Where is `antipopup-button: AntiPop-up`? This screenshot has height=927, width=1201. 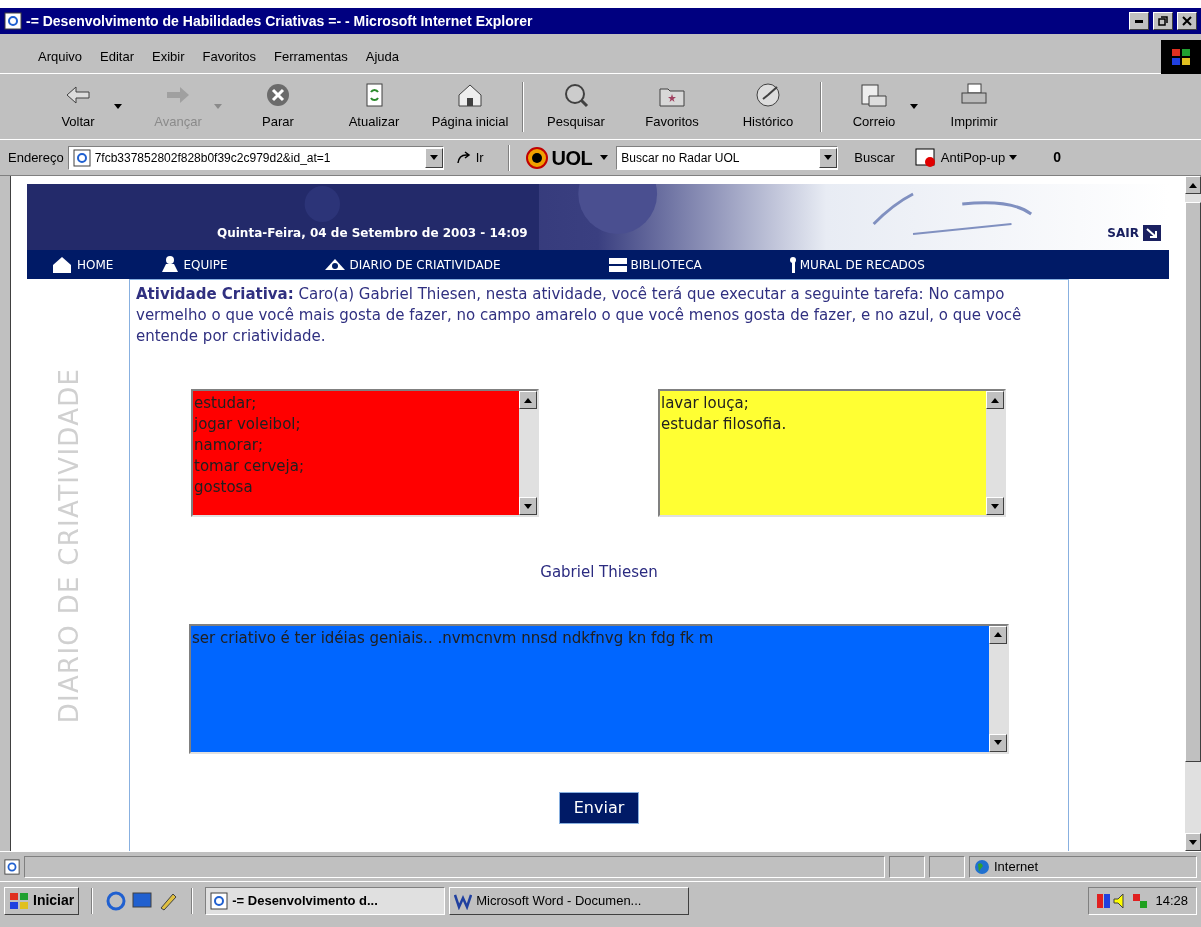
antipopup-button: AntiPop-up is located at coordinates (966, 157).